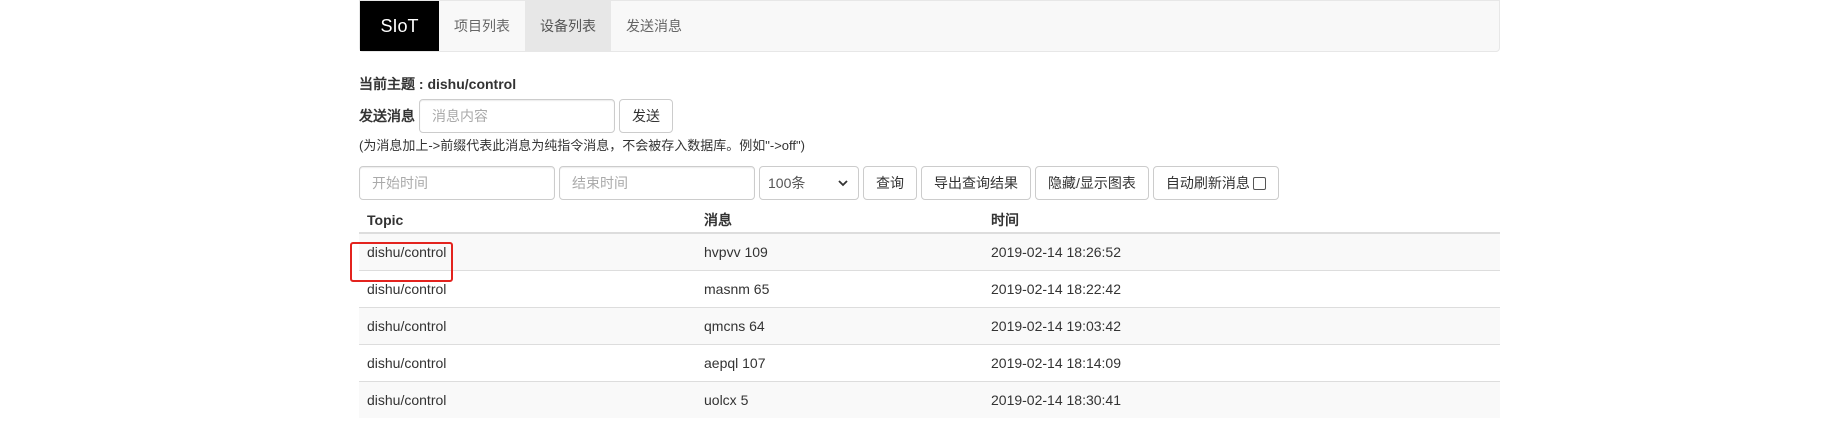 Image resolution: width=1828 pixels, height=431 pixels. What do you see at coordinates (568, 26) in the screenshot?
I see `nav-item-devices: 设备列表` at bounding box center [568, 26].